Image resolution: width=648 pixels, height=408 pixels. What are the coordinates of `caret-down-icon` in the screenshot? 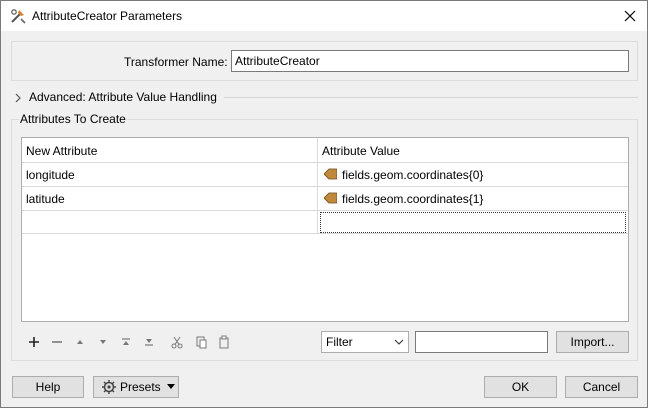 It's located at (171, 386).